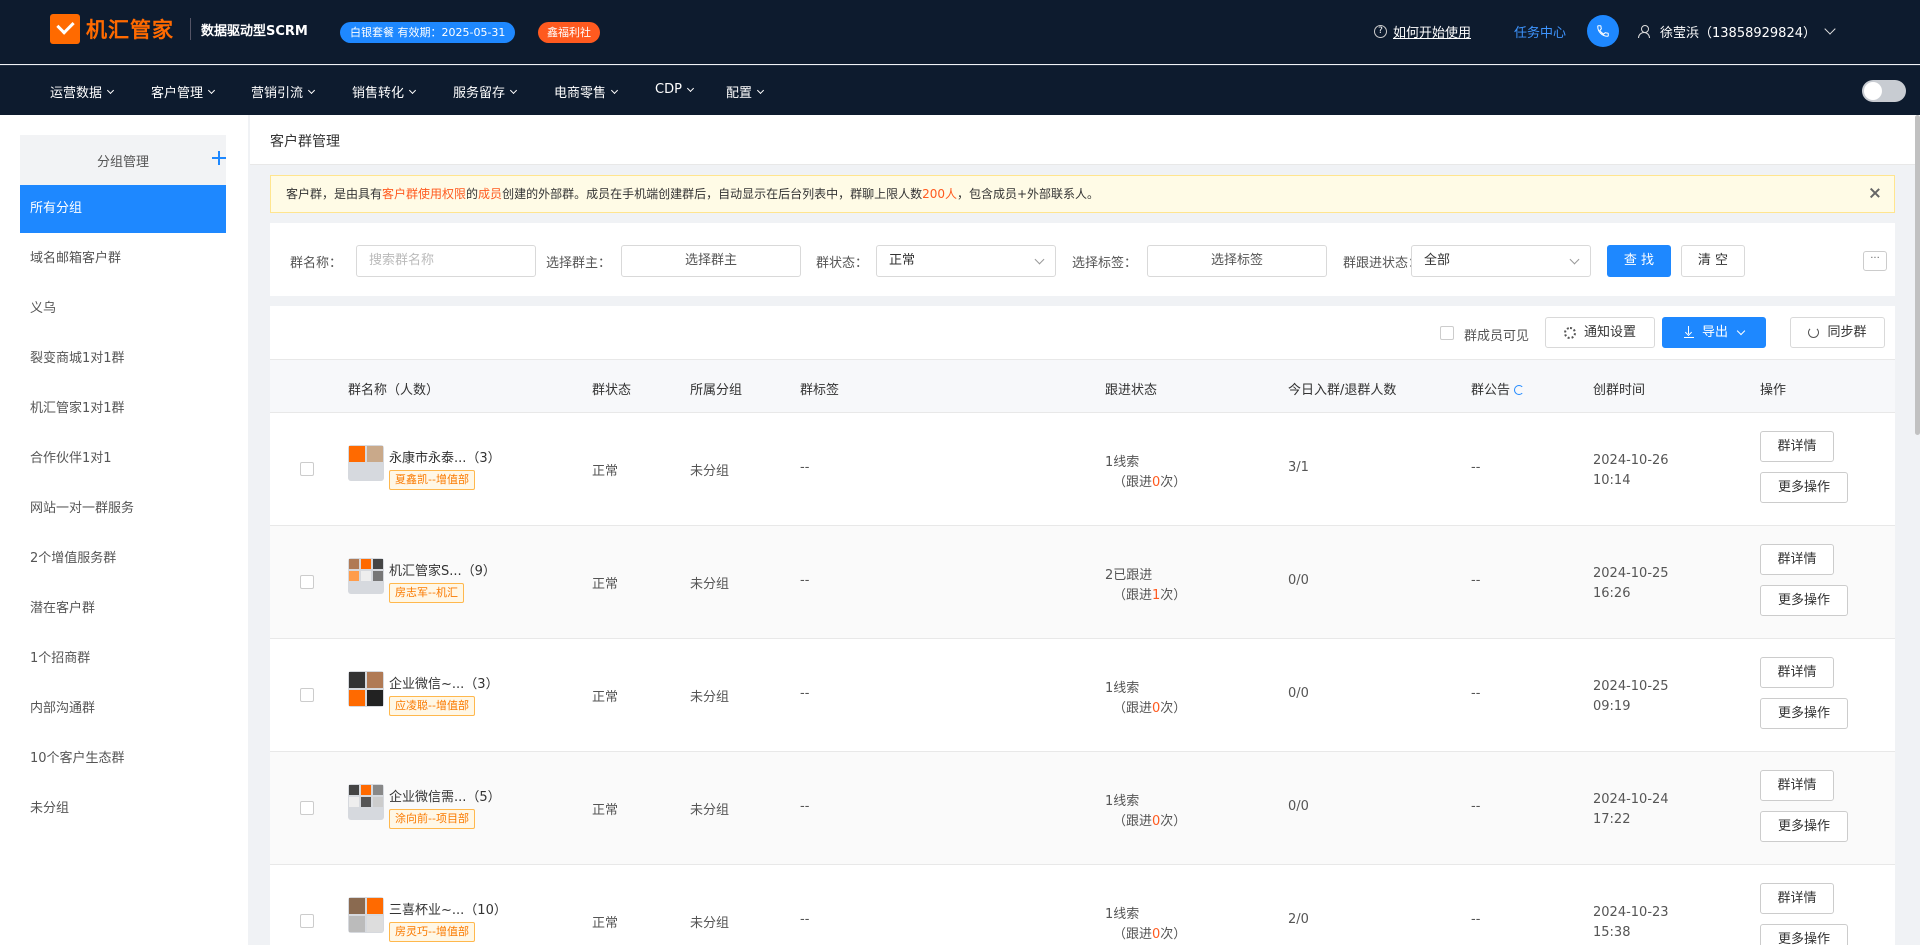 This screenshot has height=945, width=1920. What do you see at coordinates (485, 91) in the screenshot?
I see `nav-item-service: 服务留存` at bounding box center [485, 91].